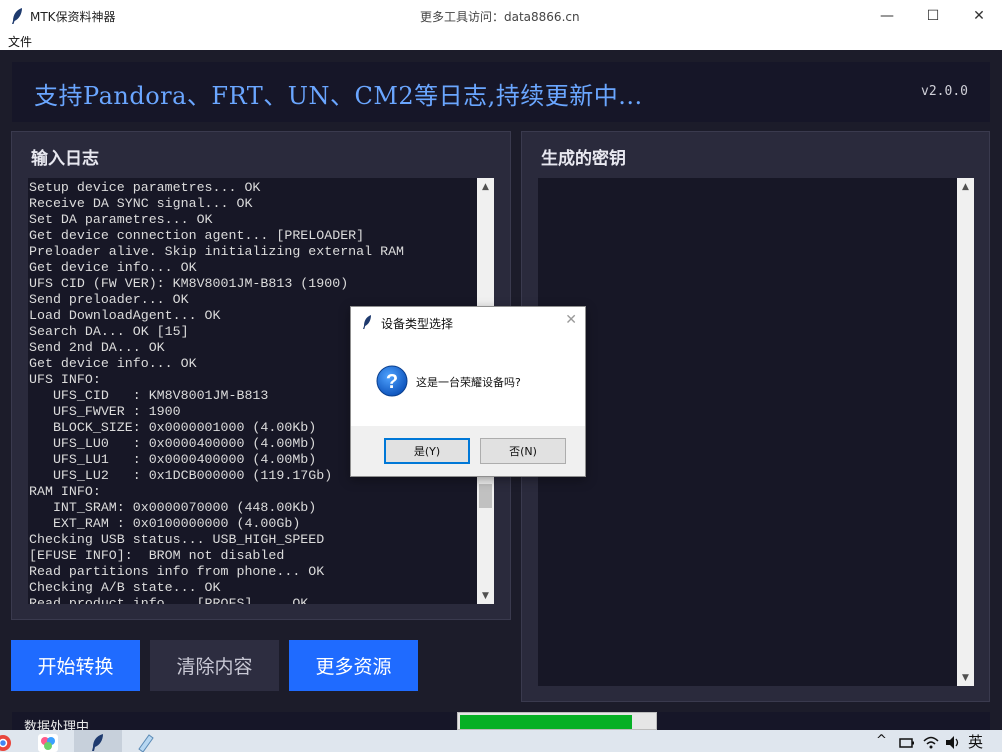 The image size is (1002, 752). What do you see at coordinates (953, 742) in the screenshot?
I see `volume-icon` at bounding box center [953, 742].